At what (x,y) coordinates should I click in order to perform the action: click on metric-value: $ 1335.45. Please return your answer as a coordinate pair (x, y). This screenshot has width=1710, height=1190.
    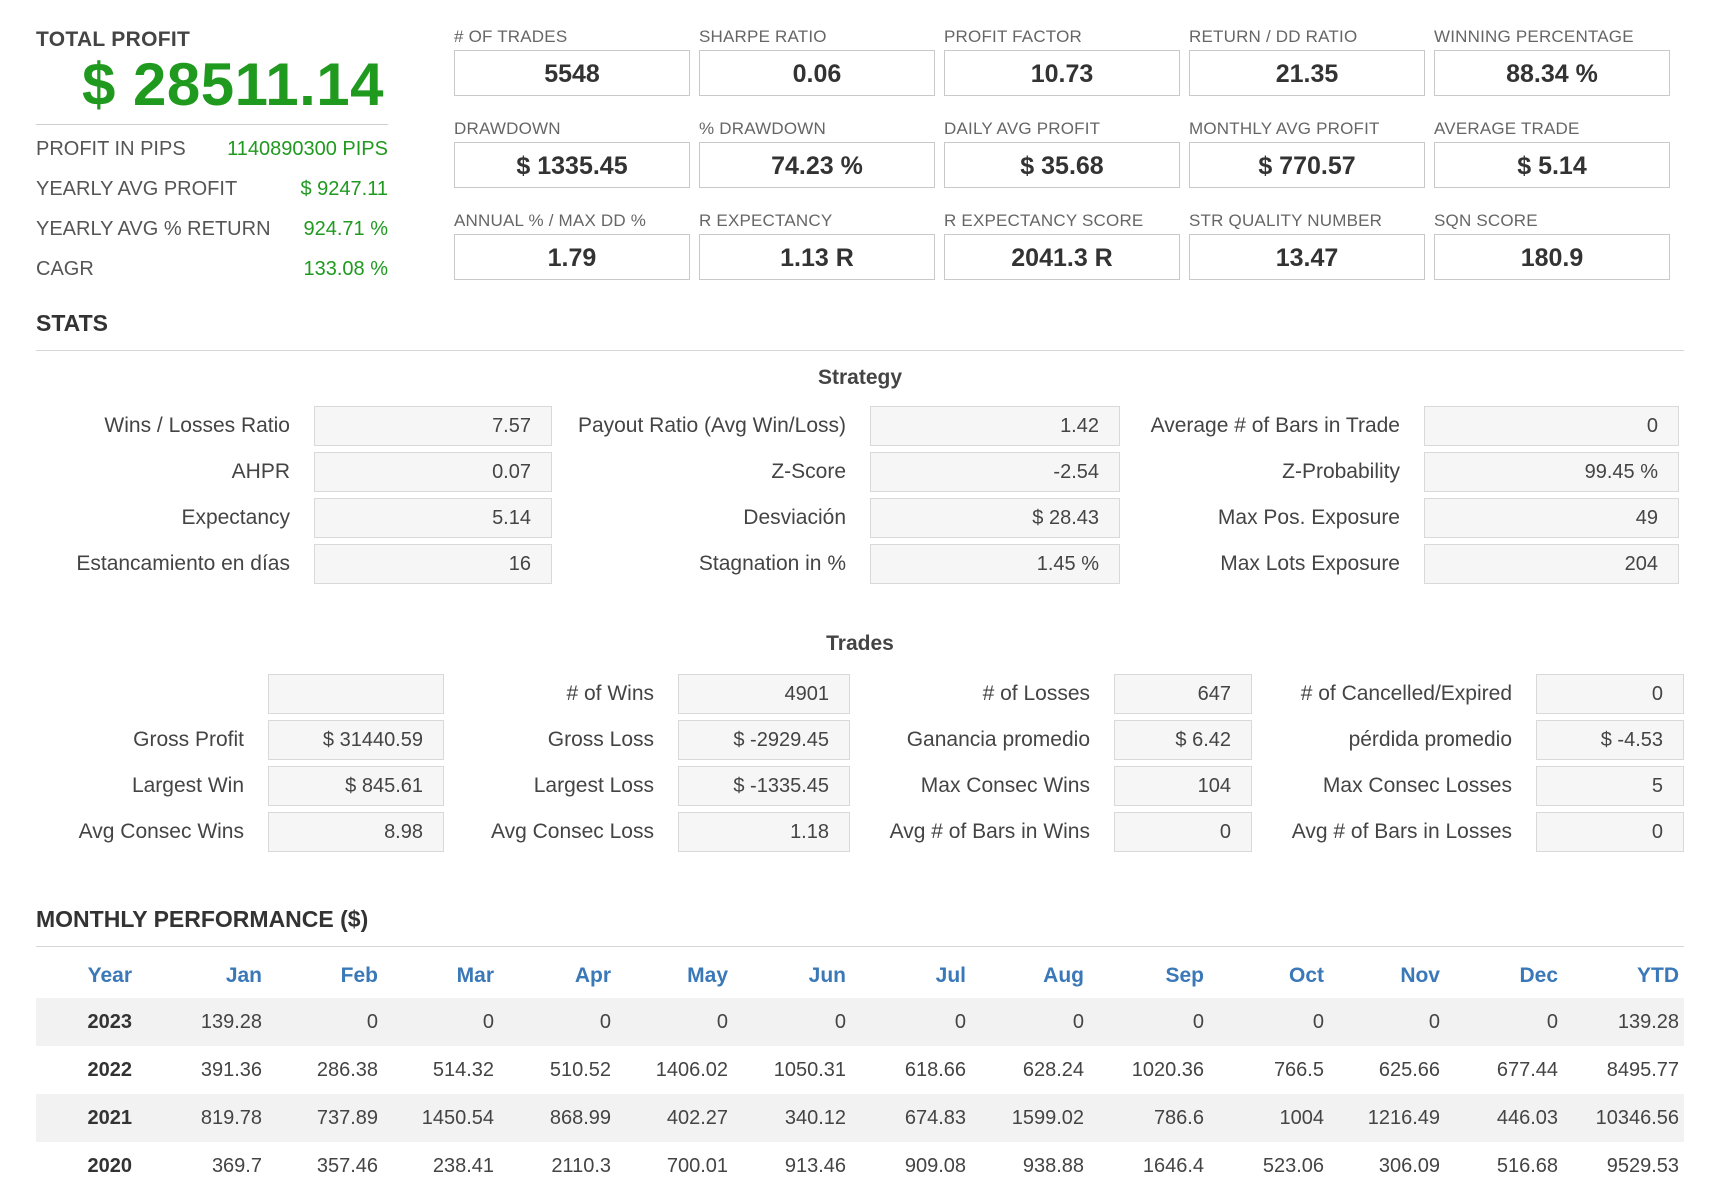
    Looking at the image, I should click on (572, 165).